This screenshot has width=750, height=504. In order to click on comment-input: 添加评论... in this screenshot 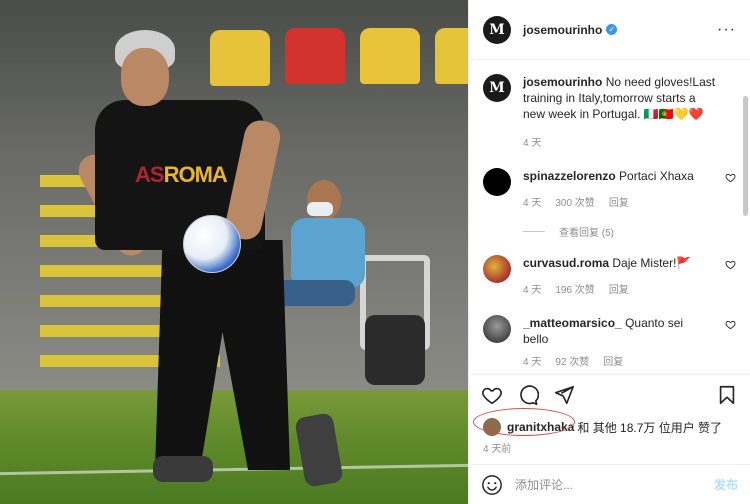, I will do `click(544, 484)`.